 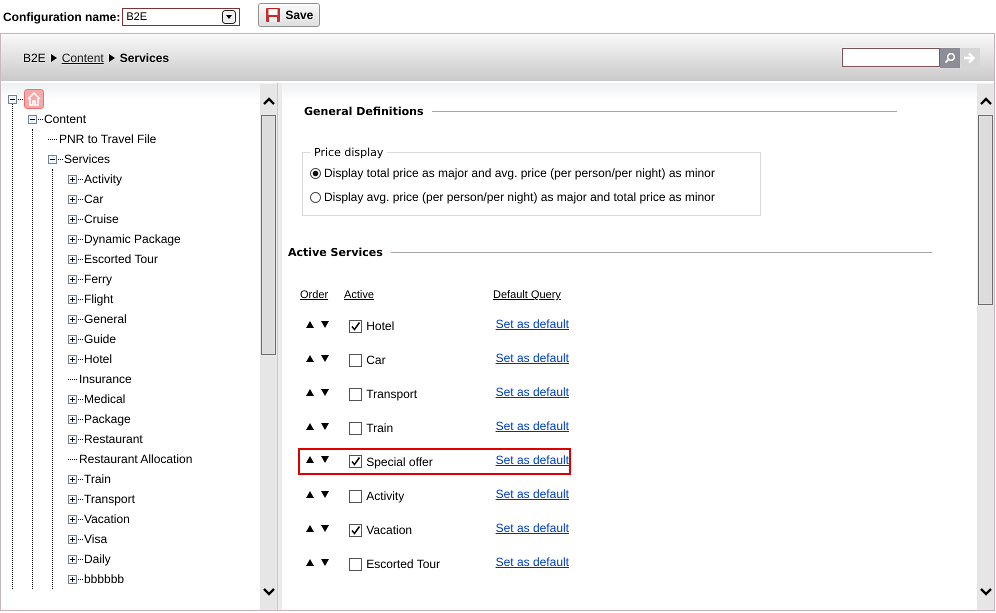 I want to click on tree-item: Activity, so click(x=103, y=179).